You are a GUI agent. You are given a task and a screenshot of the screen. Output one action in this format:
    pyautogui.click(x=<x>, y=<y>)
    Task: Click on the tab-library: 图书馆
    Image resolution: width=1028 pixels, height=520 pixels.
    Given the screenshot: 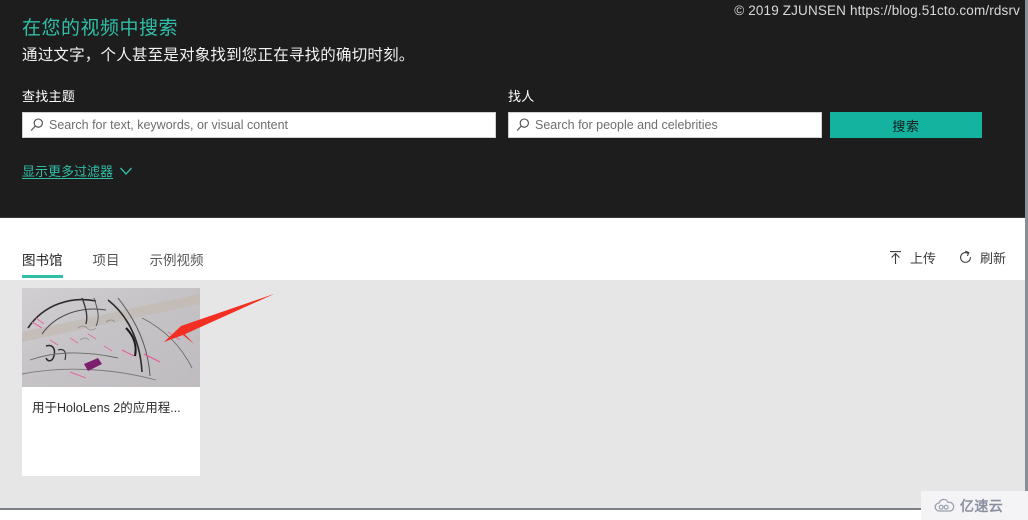 What is the action you would take?
    pyautogui.click(x=45, y=264)
    